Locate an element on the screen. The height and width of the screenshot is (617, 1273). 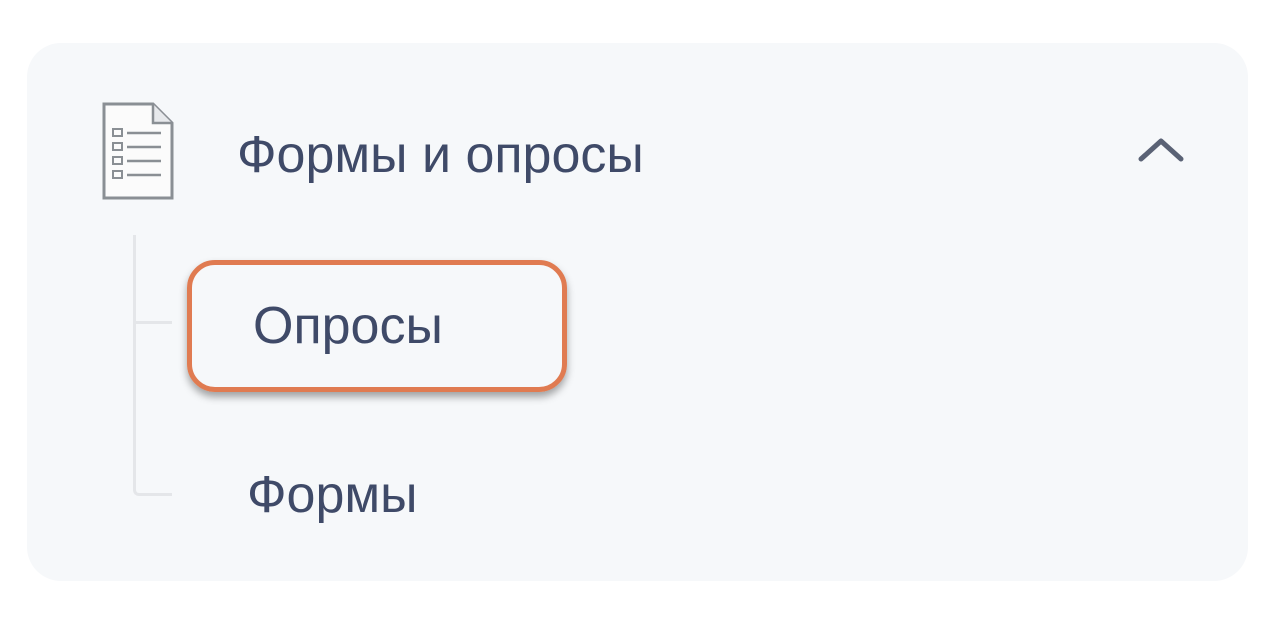
menu-group-label: Формы и опросы is located at coordinates (440, 155).